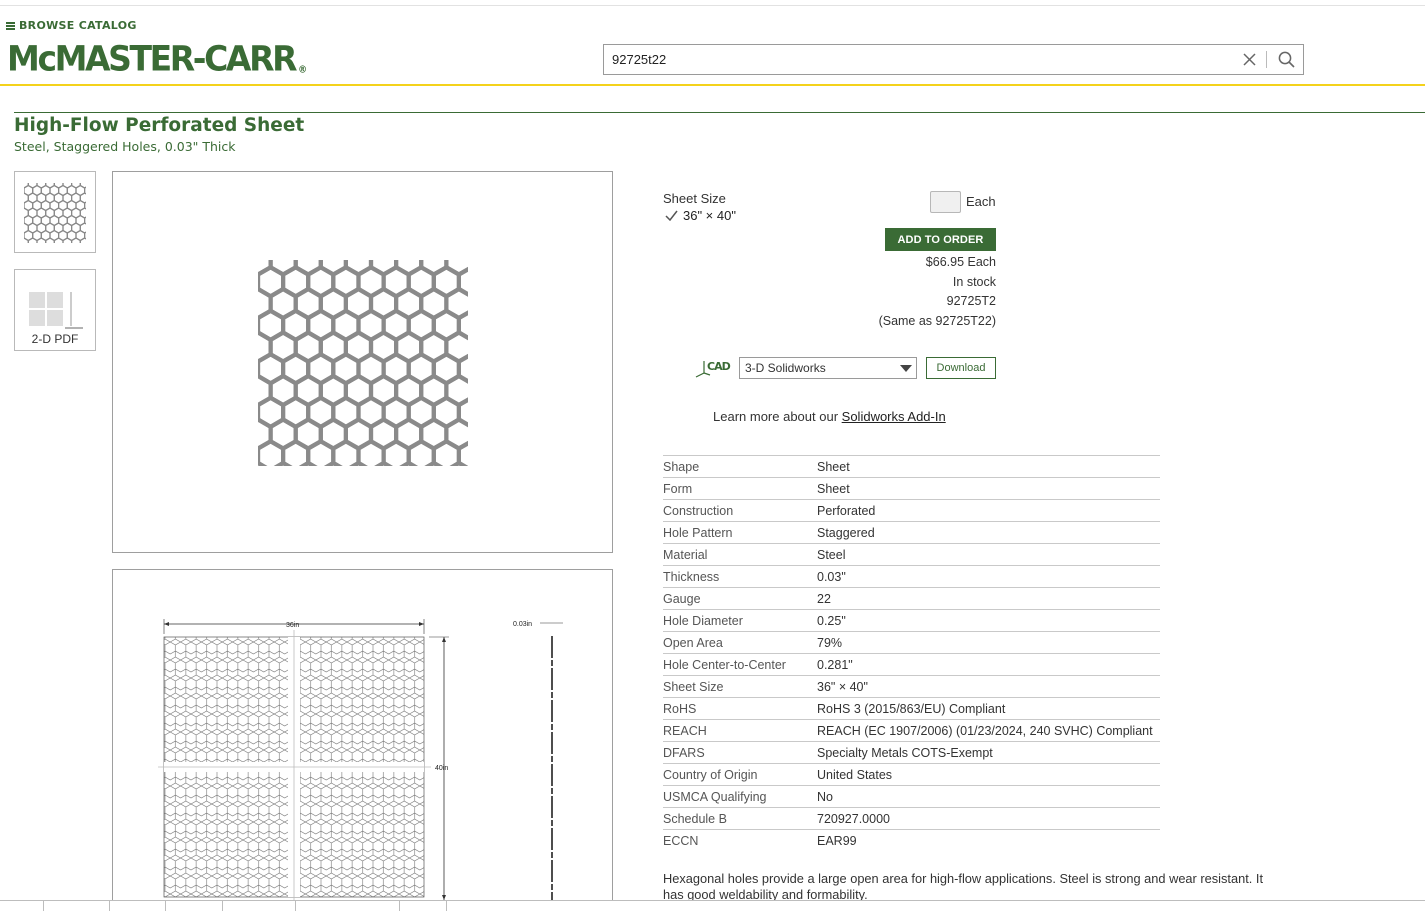  I want to click on learn-more-text: Learn more about our Solidworks Add-In, so click(829, 416).